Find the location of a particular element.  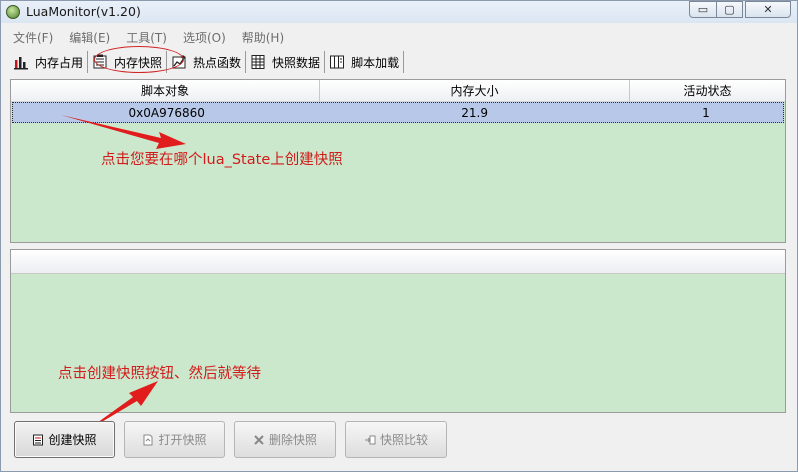

window-controls: ▭ ▢ ✕ is located at coordinates (740, 10).